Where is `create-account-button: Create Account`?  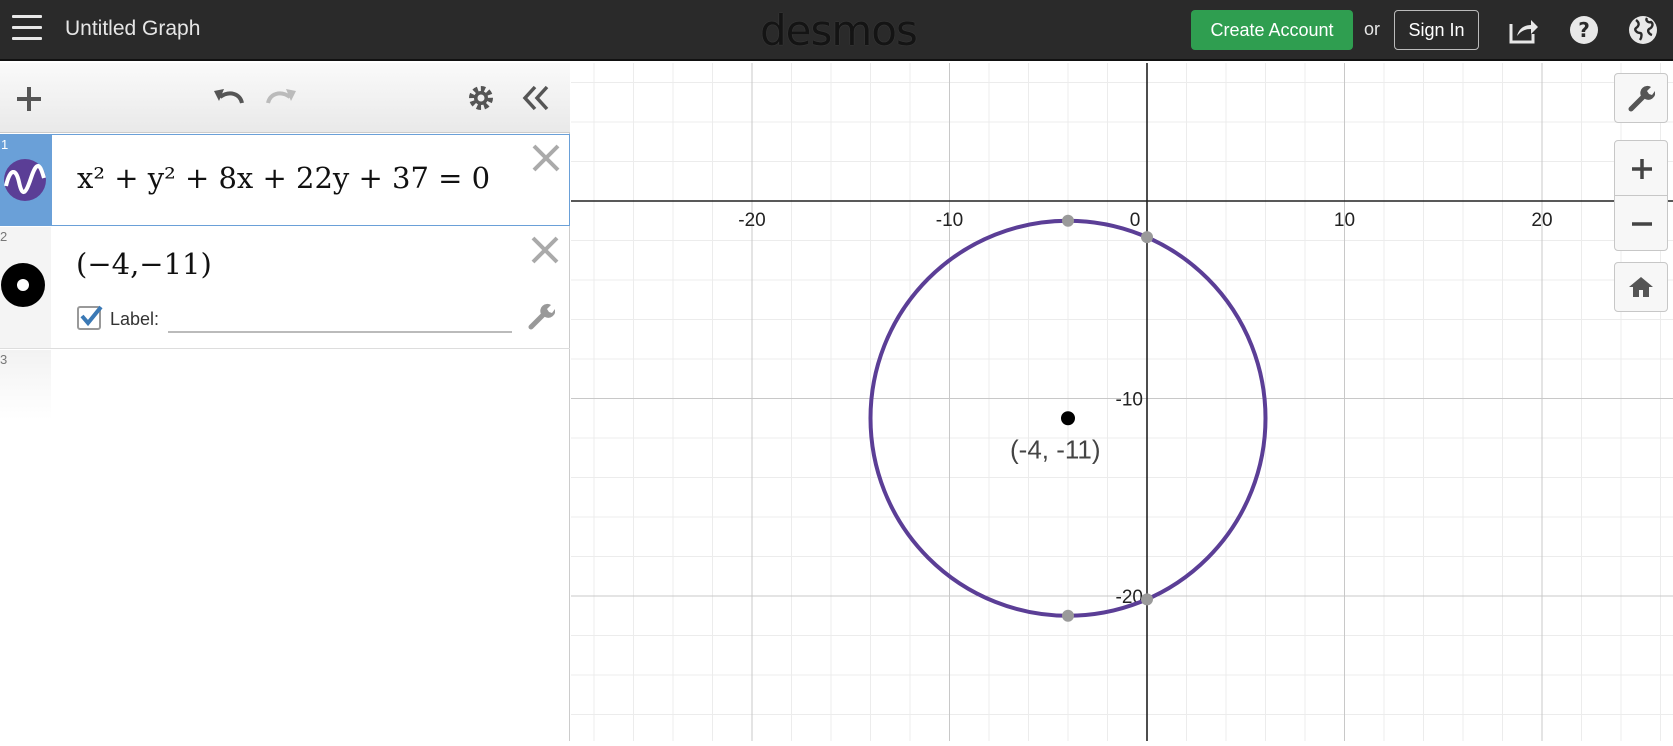
create-account-button: Create Account is located at coordinates (1272, 30).